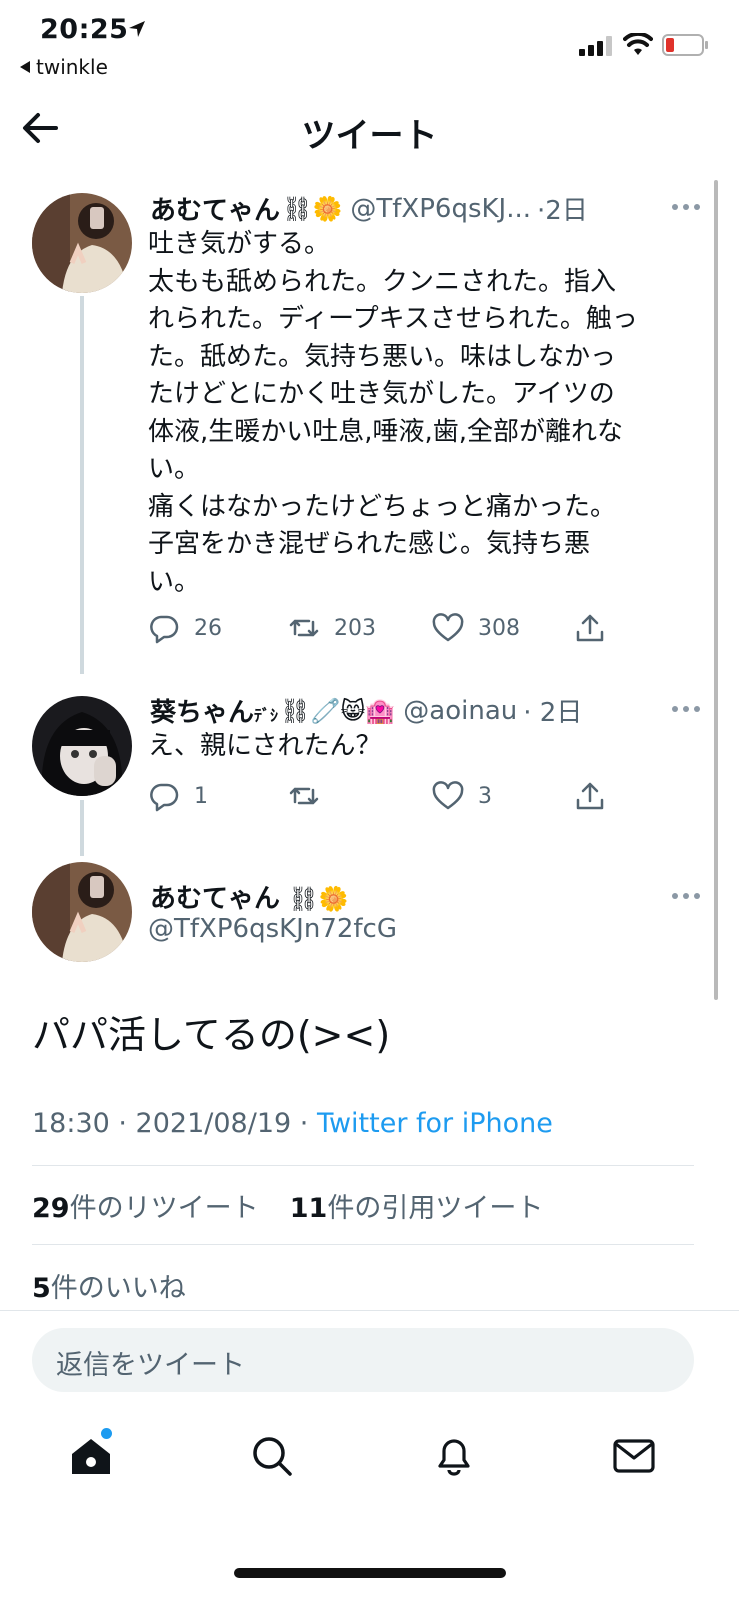  I want to click on retweet-button, so click(311, 796).